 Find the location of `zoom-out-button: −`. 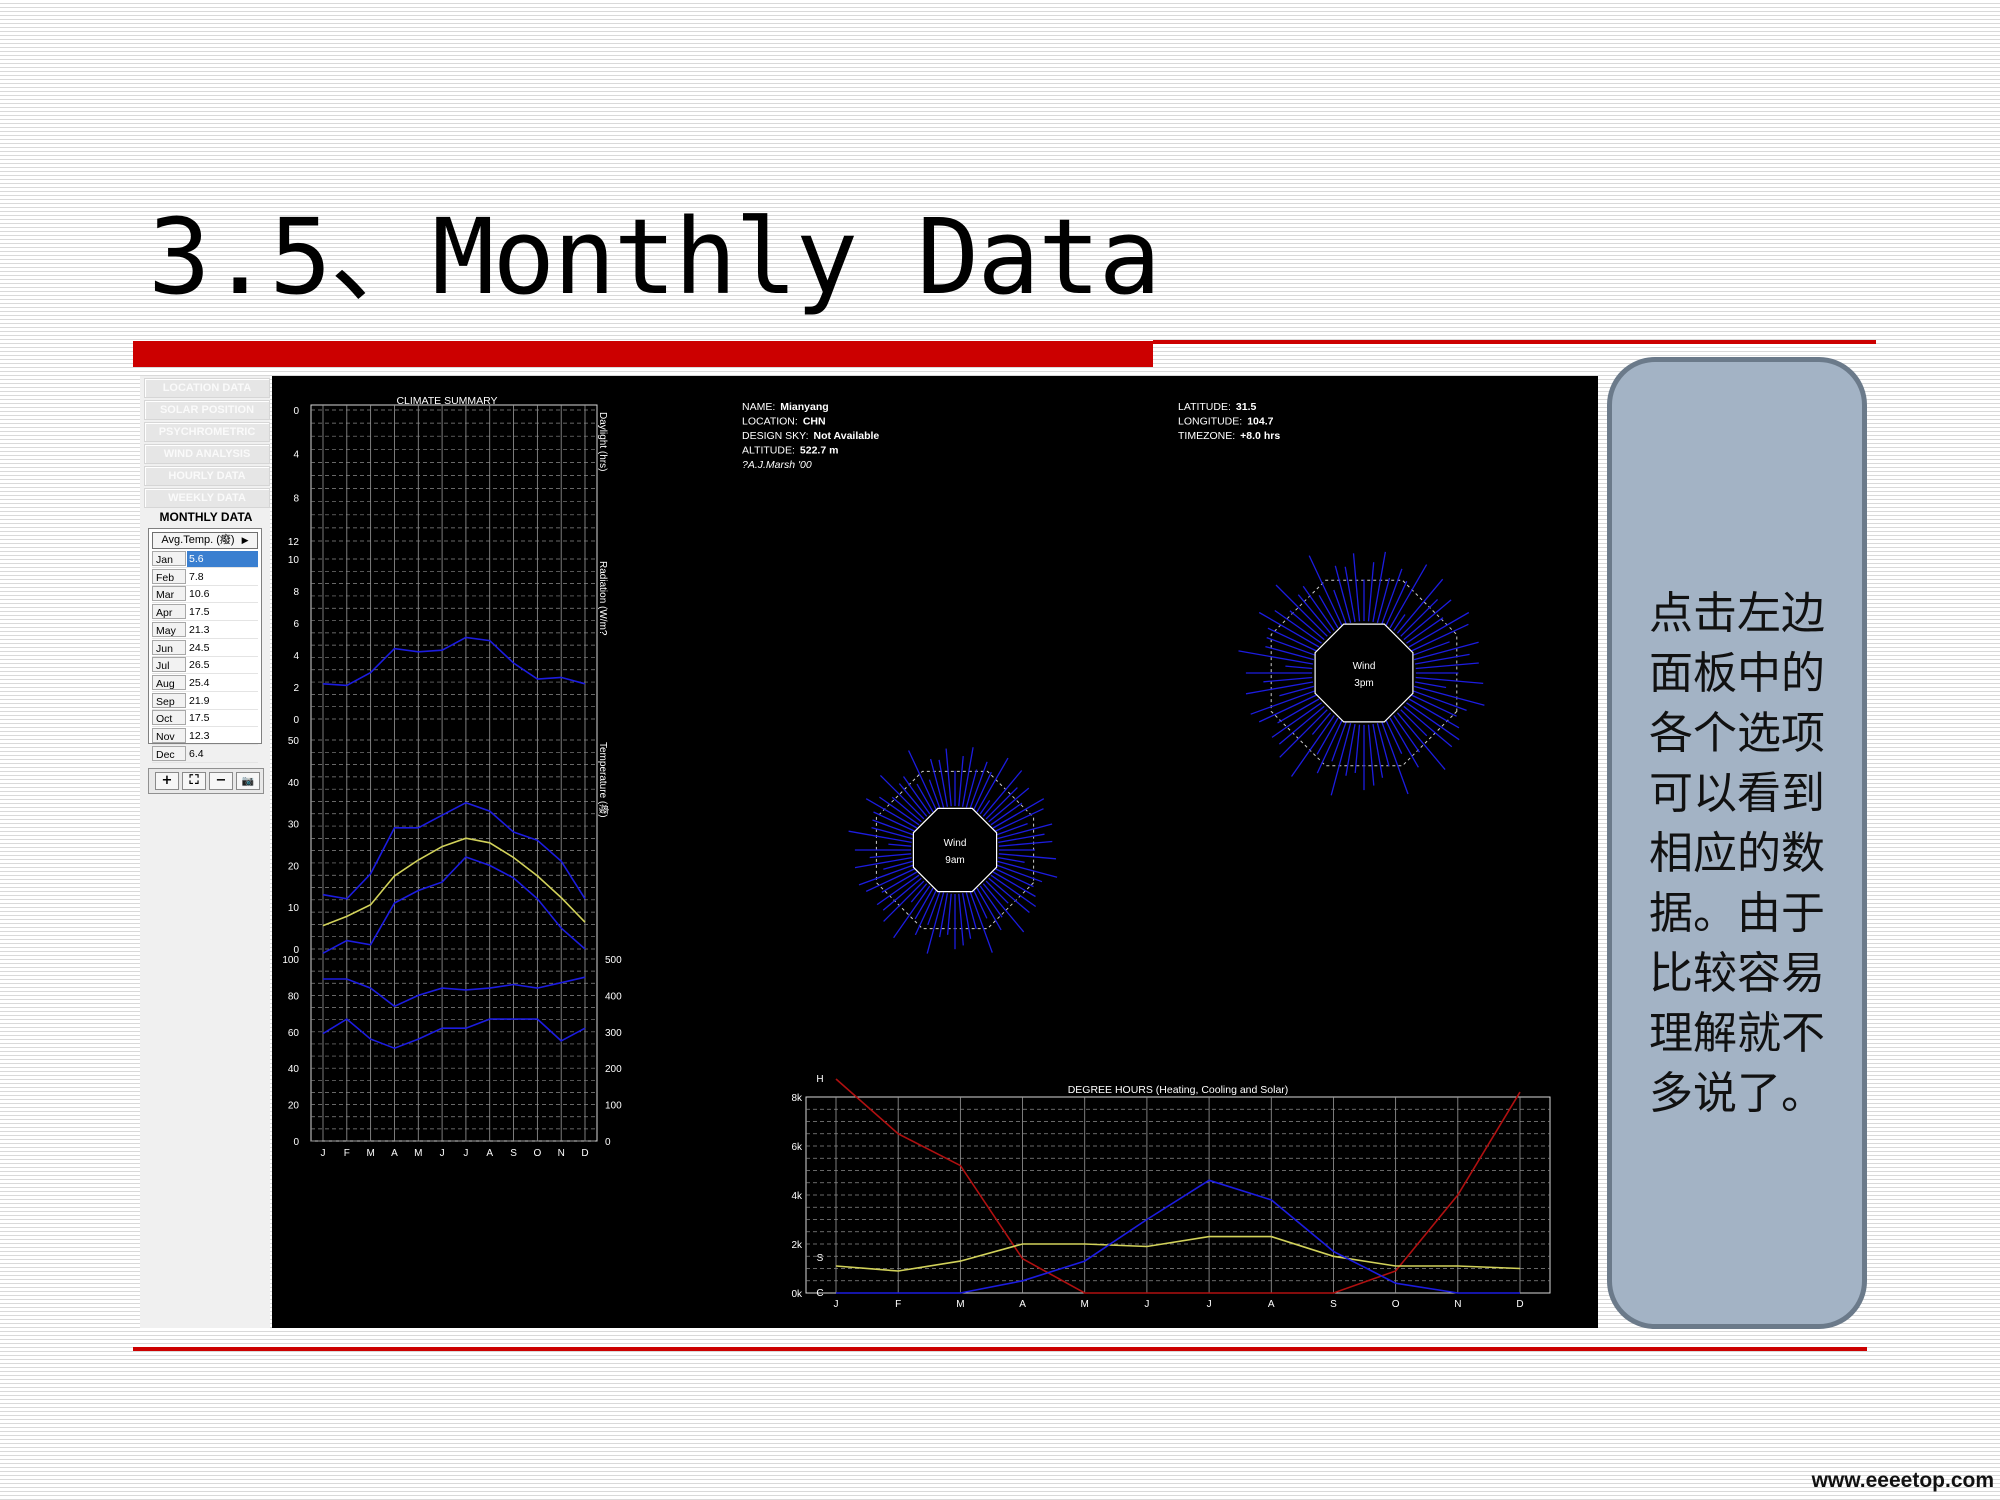

zoom-out-button: − is located at coordinates (221, 781).